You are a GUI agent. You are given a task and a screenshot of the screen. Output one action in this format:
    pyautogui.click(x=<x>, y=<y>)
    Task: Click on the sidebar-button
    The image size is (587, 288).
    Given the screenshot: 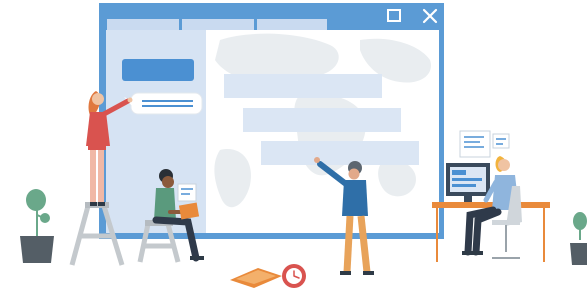 What is the action you would take?
    pyautogui.click(x=158, y=70)
    